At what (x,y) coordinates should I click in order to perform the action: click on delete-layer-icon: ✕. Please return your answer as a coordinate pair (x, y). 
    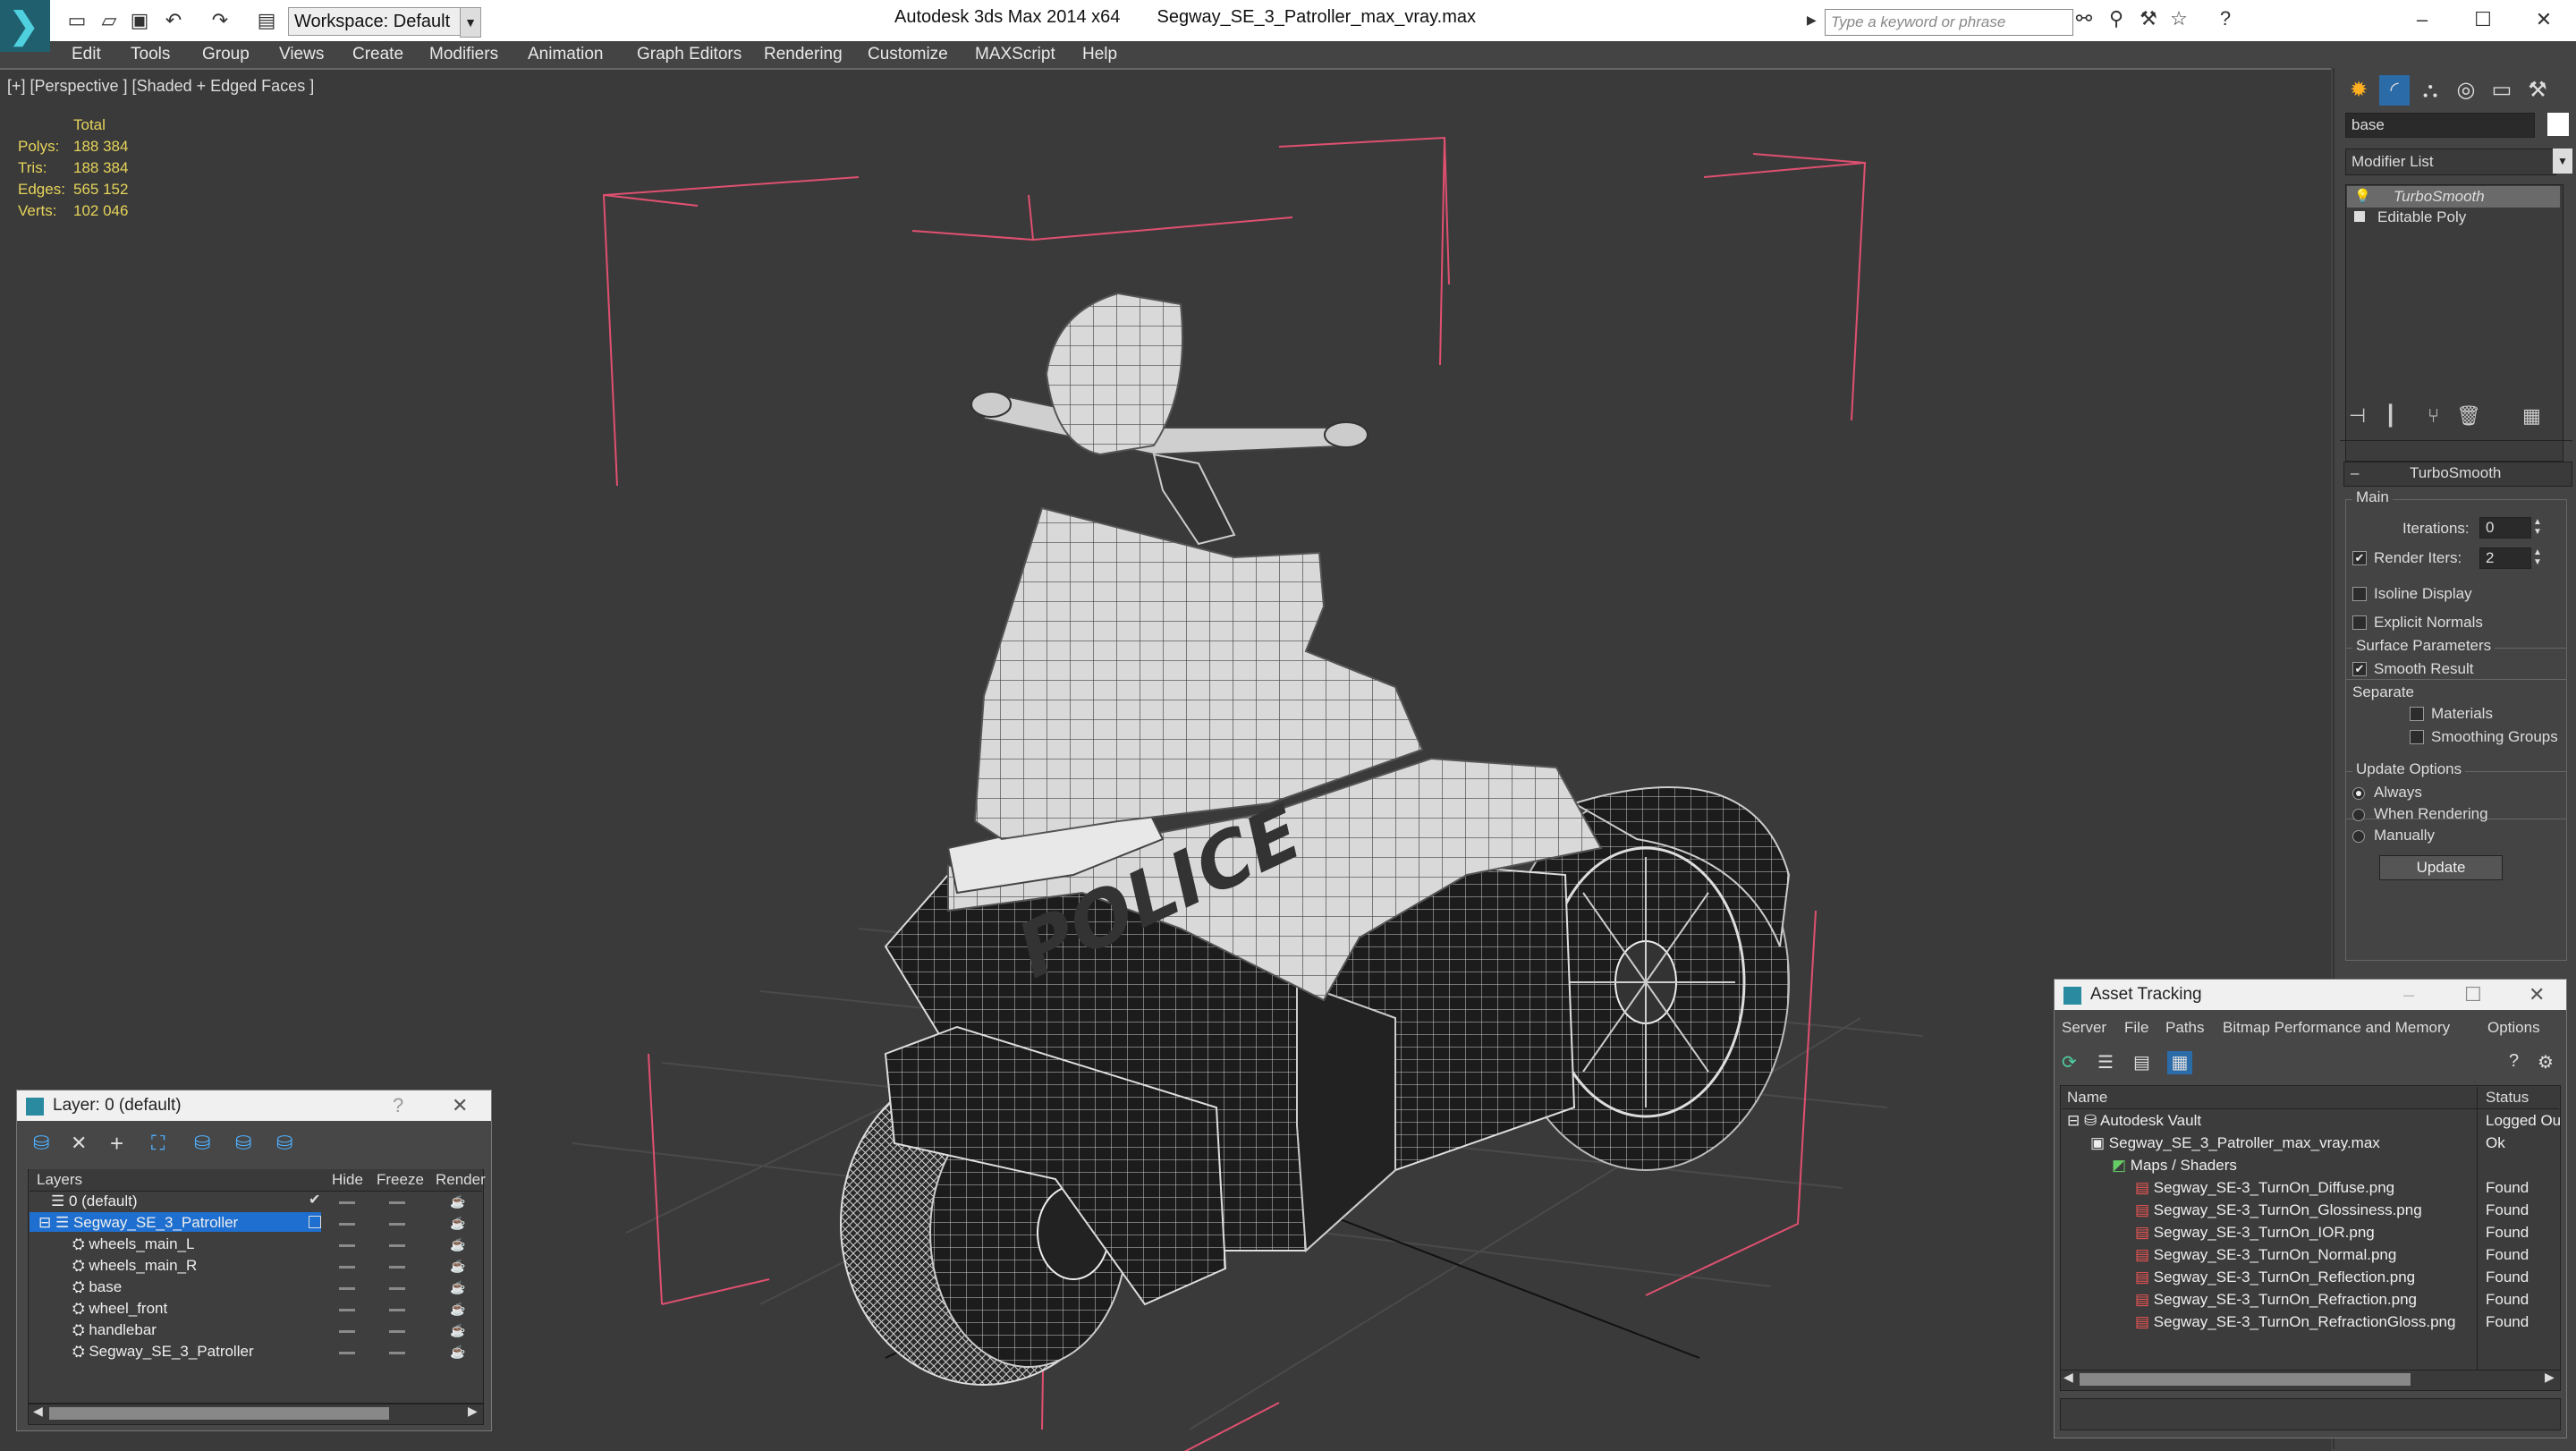
    Looking at the image, I should click on (79, 1143).